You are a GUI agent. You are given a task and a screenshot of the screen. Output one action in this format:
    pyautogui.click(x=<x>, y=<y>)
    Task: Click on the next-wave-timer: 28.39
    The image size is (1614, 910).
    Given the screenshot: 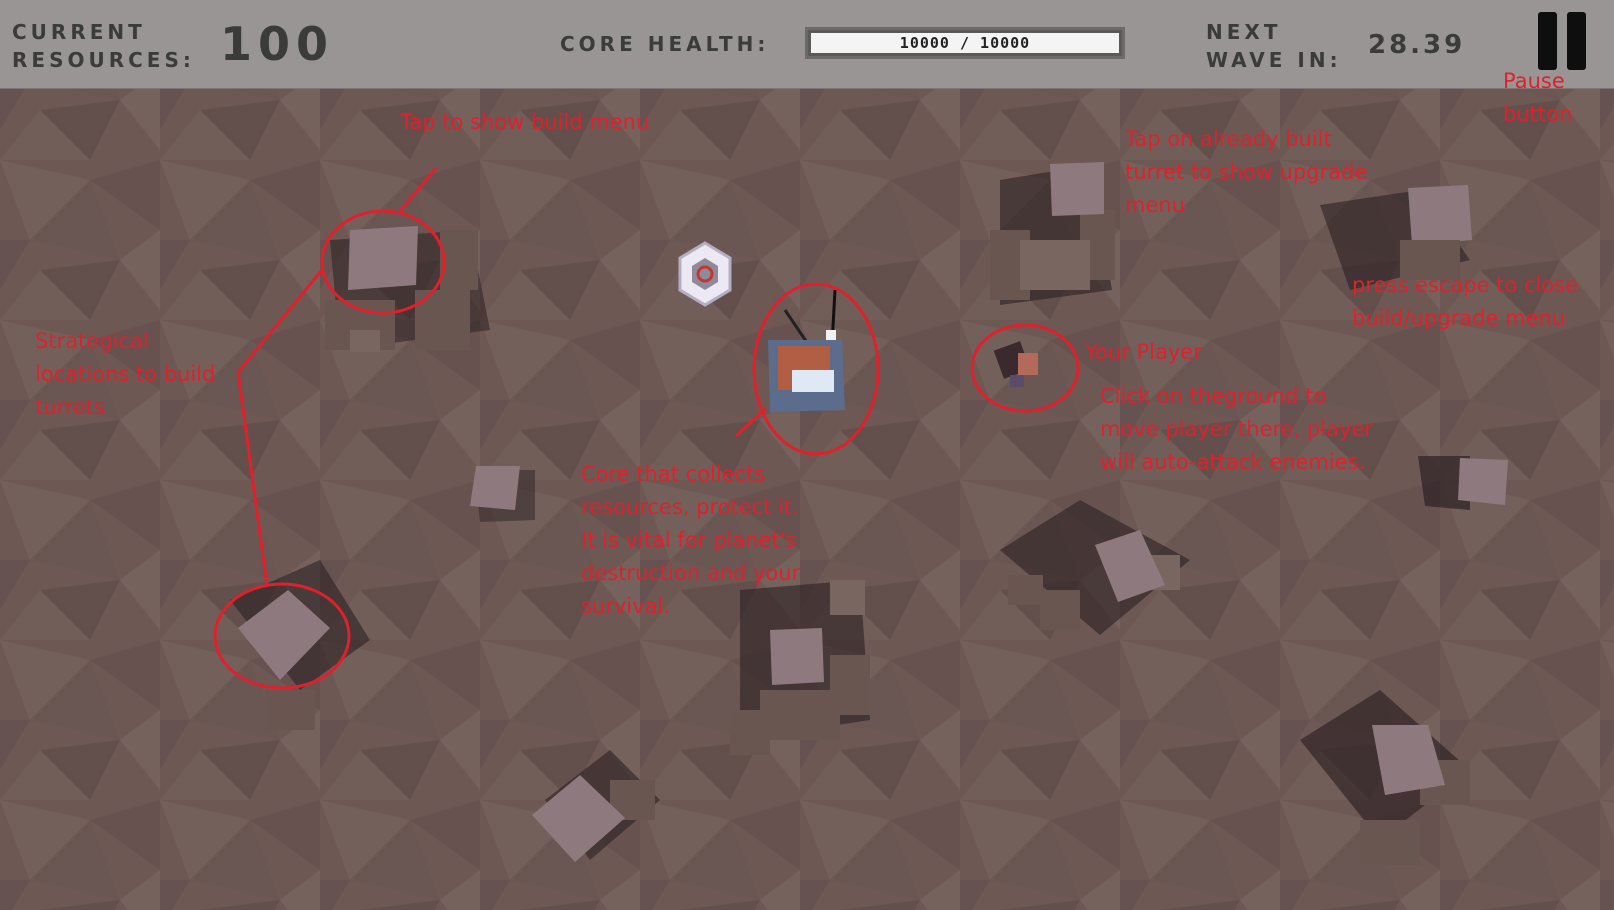 What is the action you would take?
    pyautogui.click(x=1417, y=45)
    